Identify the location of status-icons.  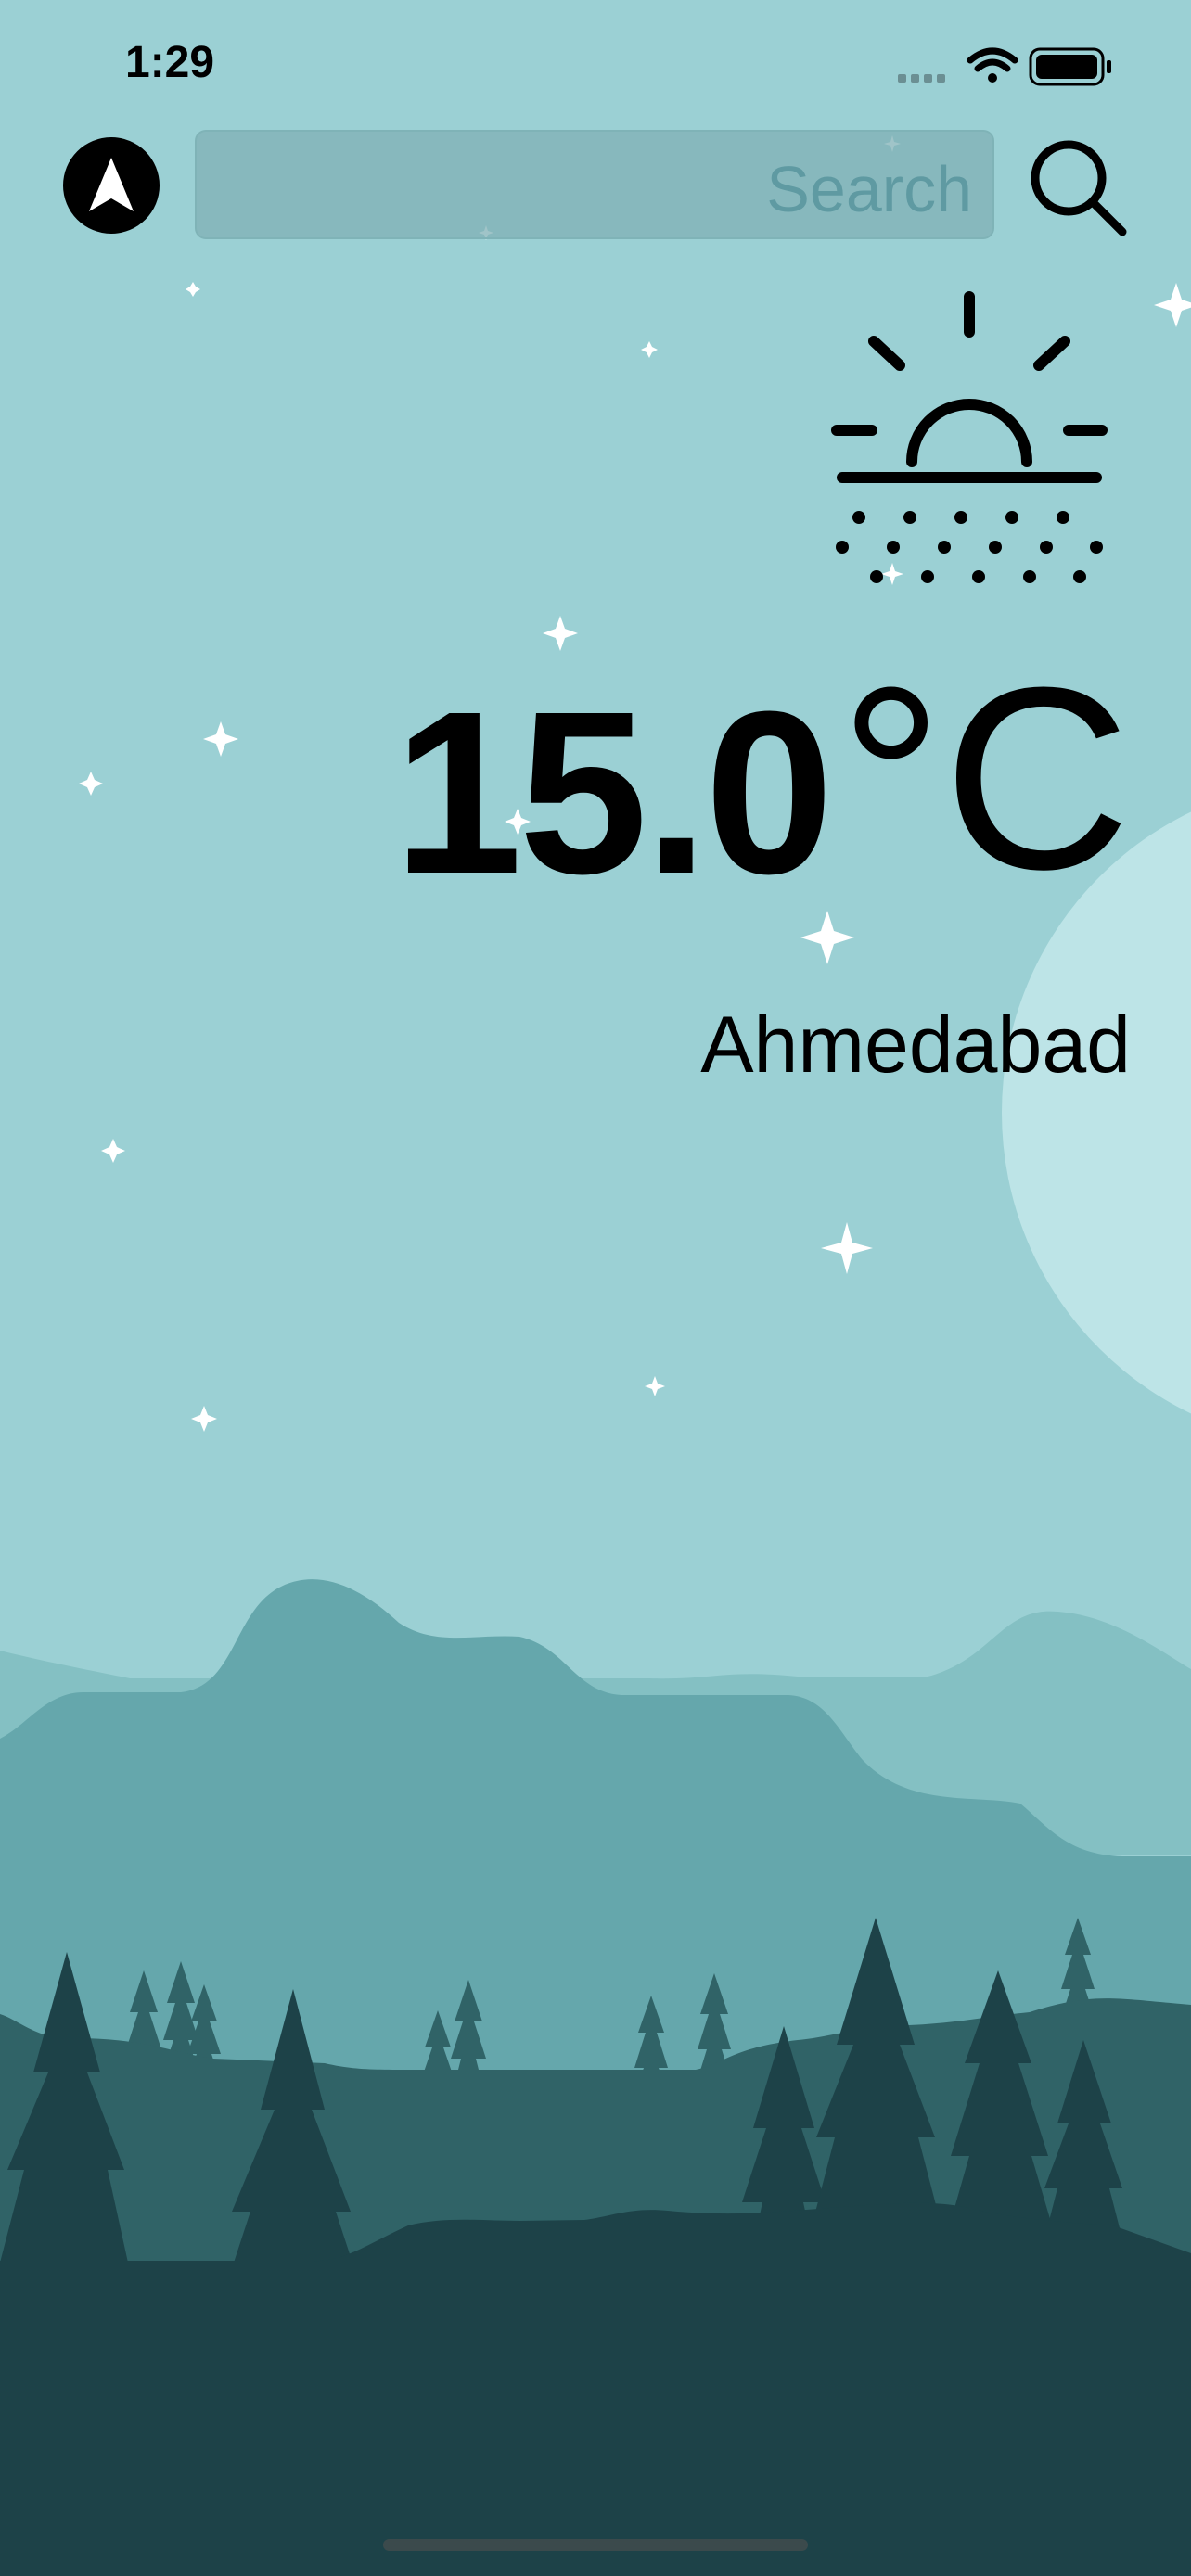
(1004, 66).